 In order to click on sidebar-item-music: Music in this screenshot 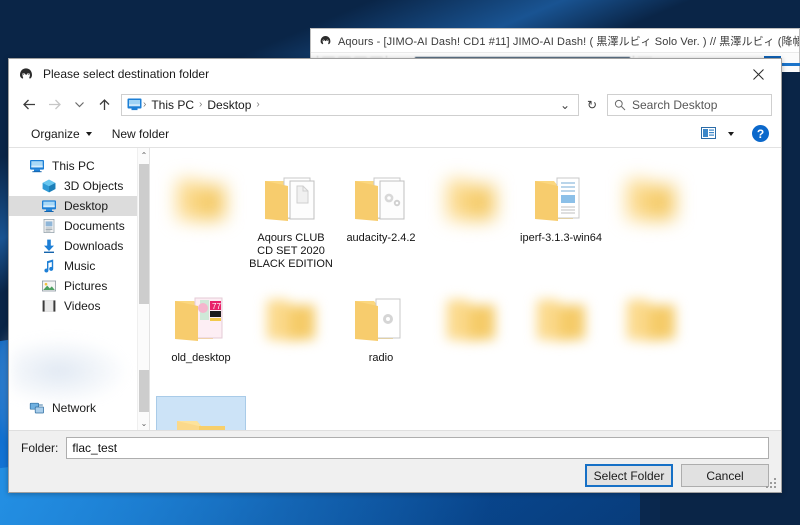, I will do `click(79, 266)`.